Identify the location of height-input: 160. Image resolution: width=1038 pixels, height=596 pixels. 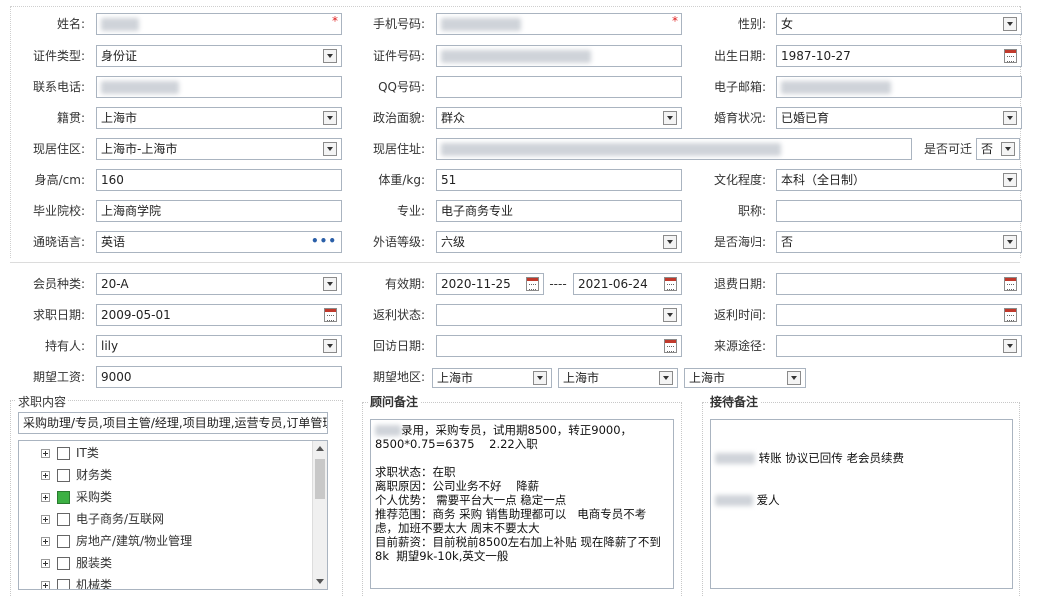
(219, 180).